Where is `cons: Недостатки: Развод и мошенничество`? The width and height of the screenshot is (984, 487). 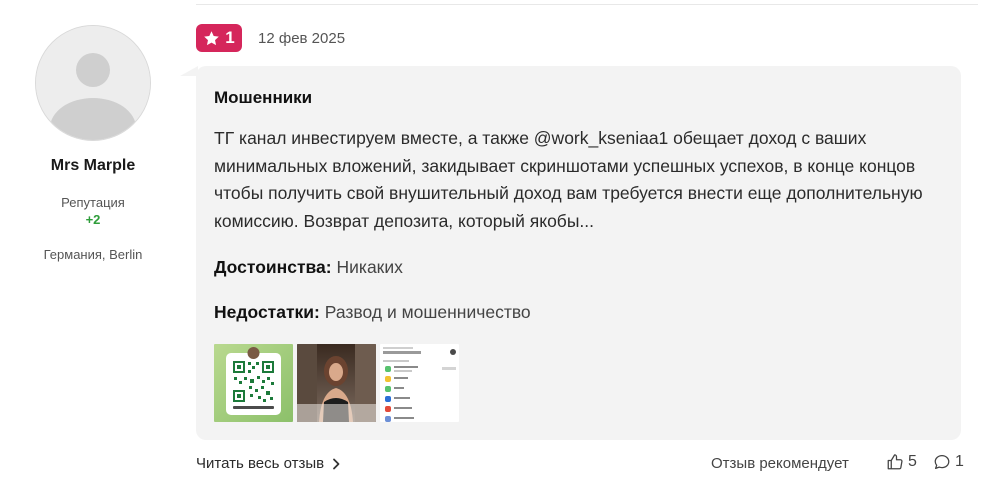 cons: Недостатки: Развод и мошенничество is located at coordinates (372, 312).